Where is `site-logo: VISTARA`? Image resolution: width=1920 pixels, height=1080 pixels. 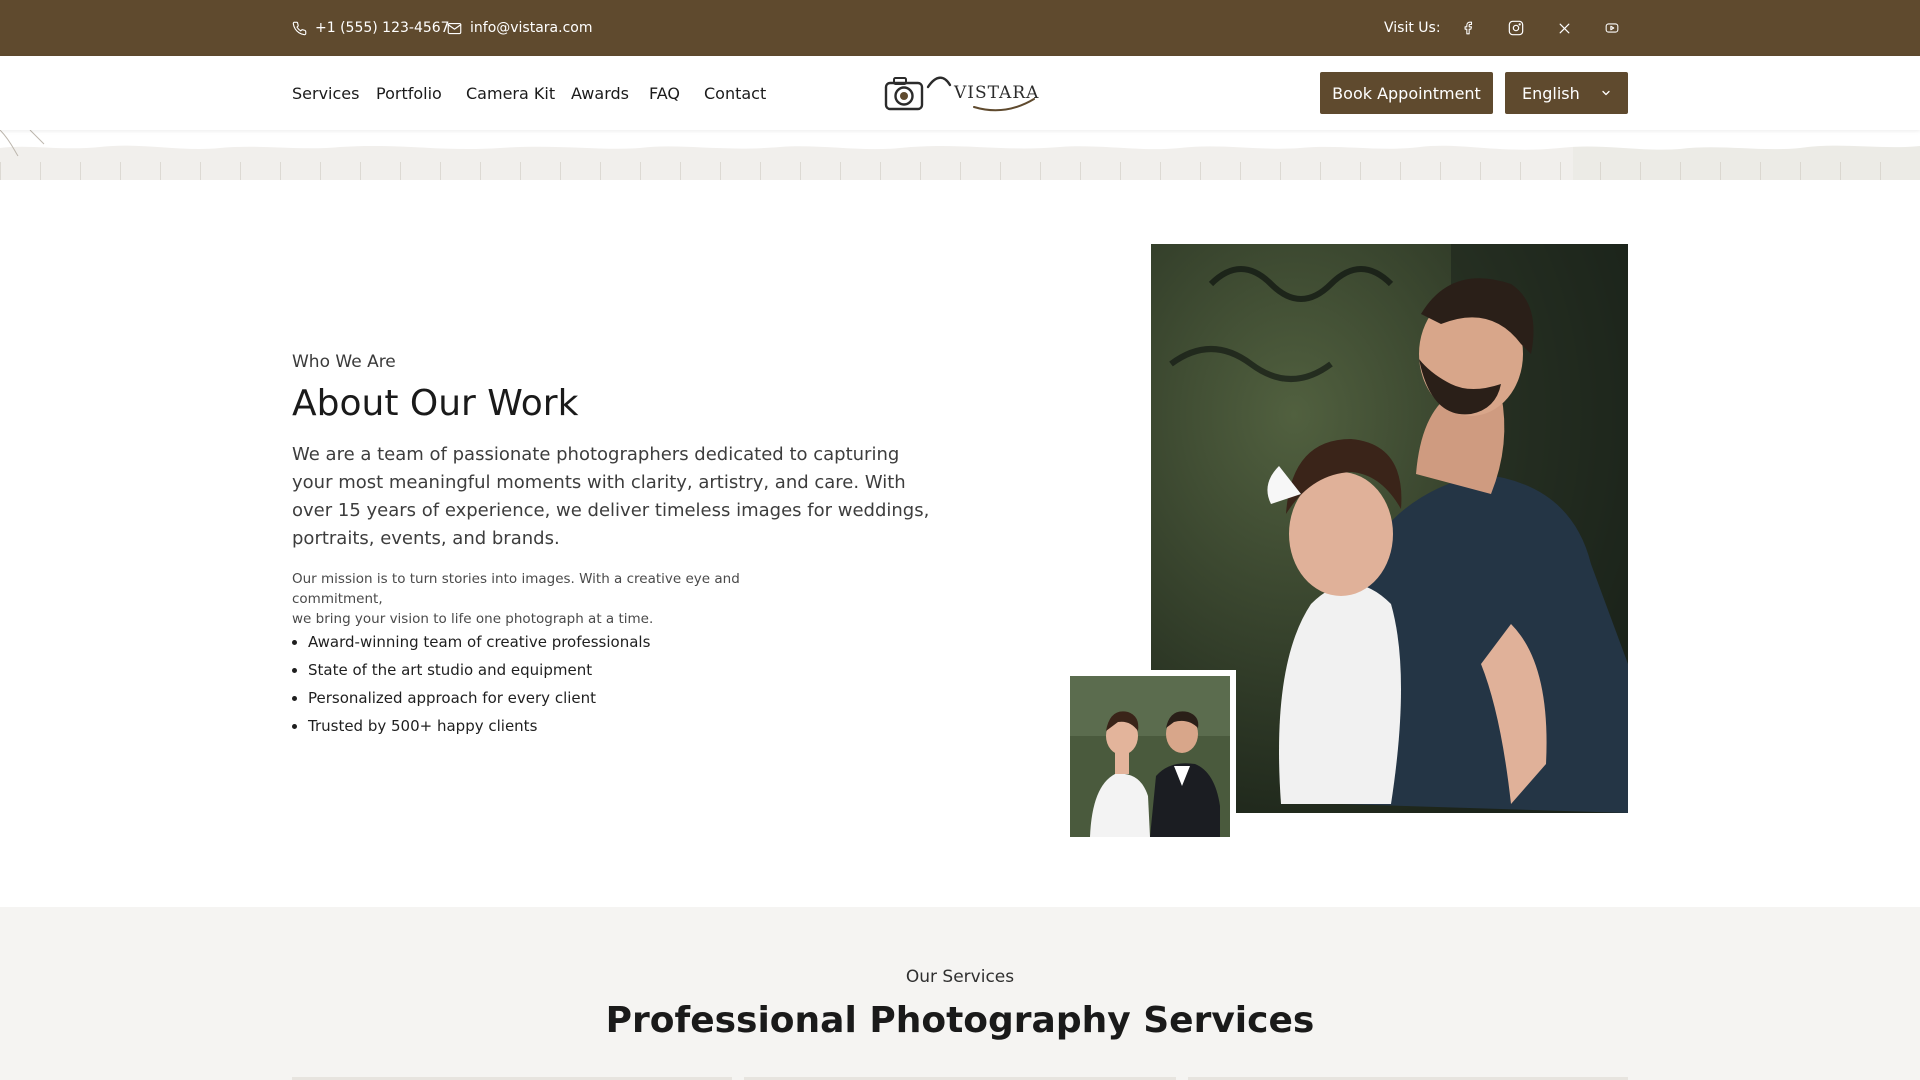 site-logo: VISTARA is located at coordinates (962, 93).